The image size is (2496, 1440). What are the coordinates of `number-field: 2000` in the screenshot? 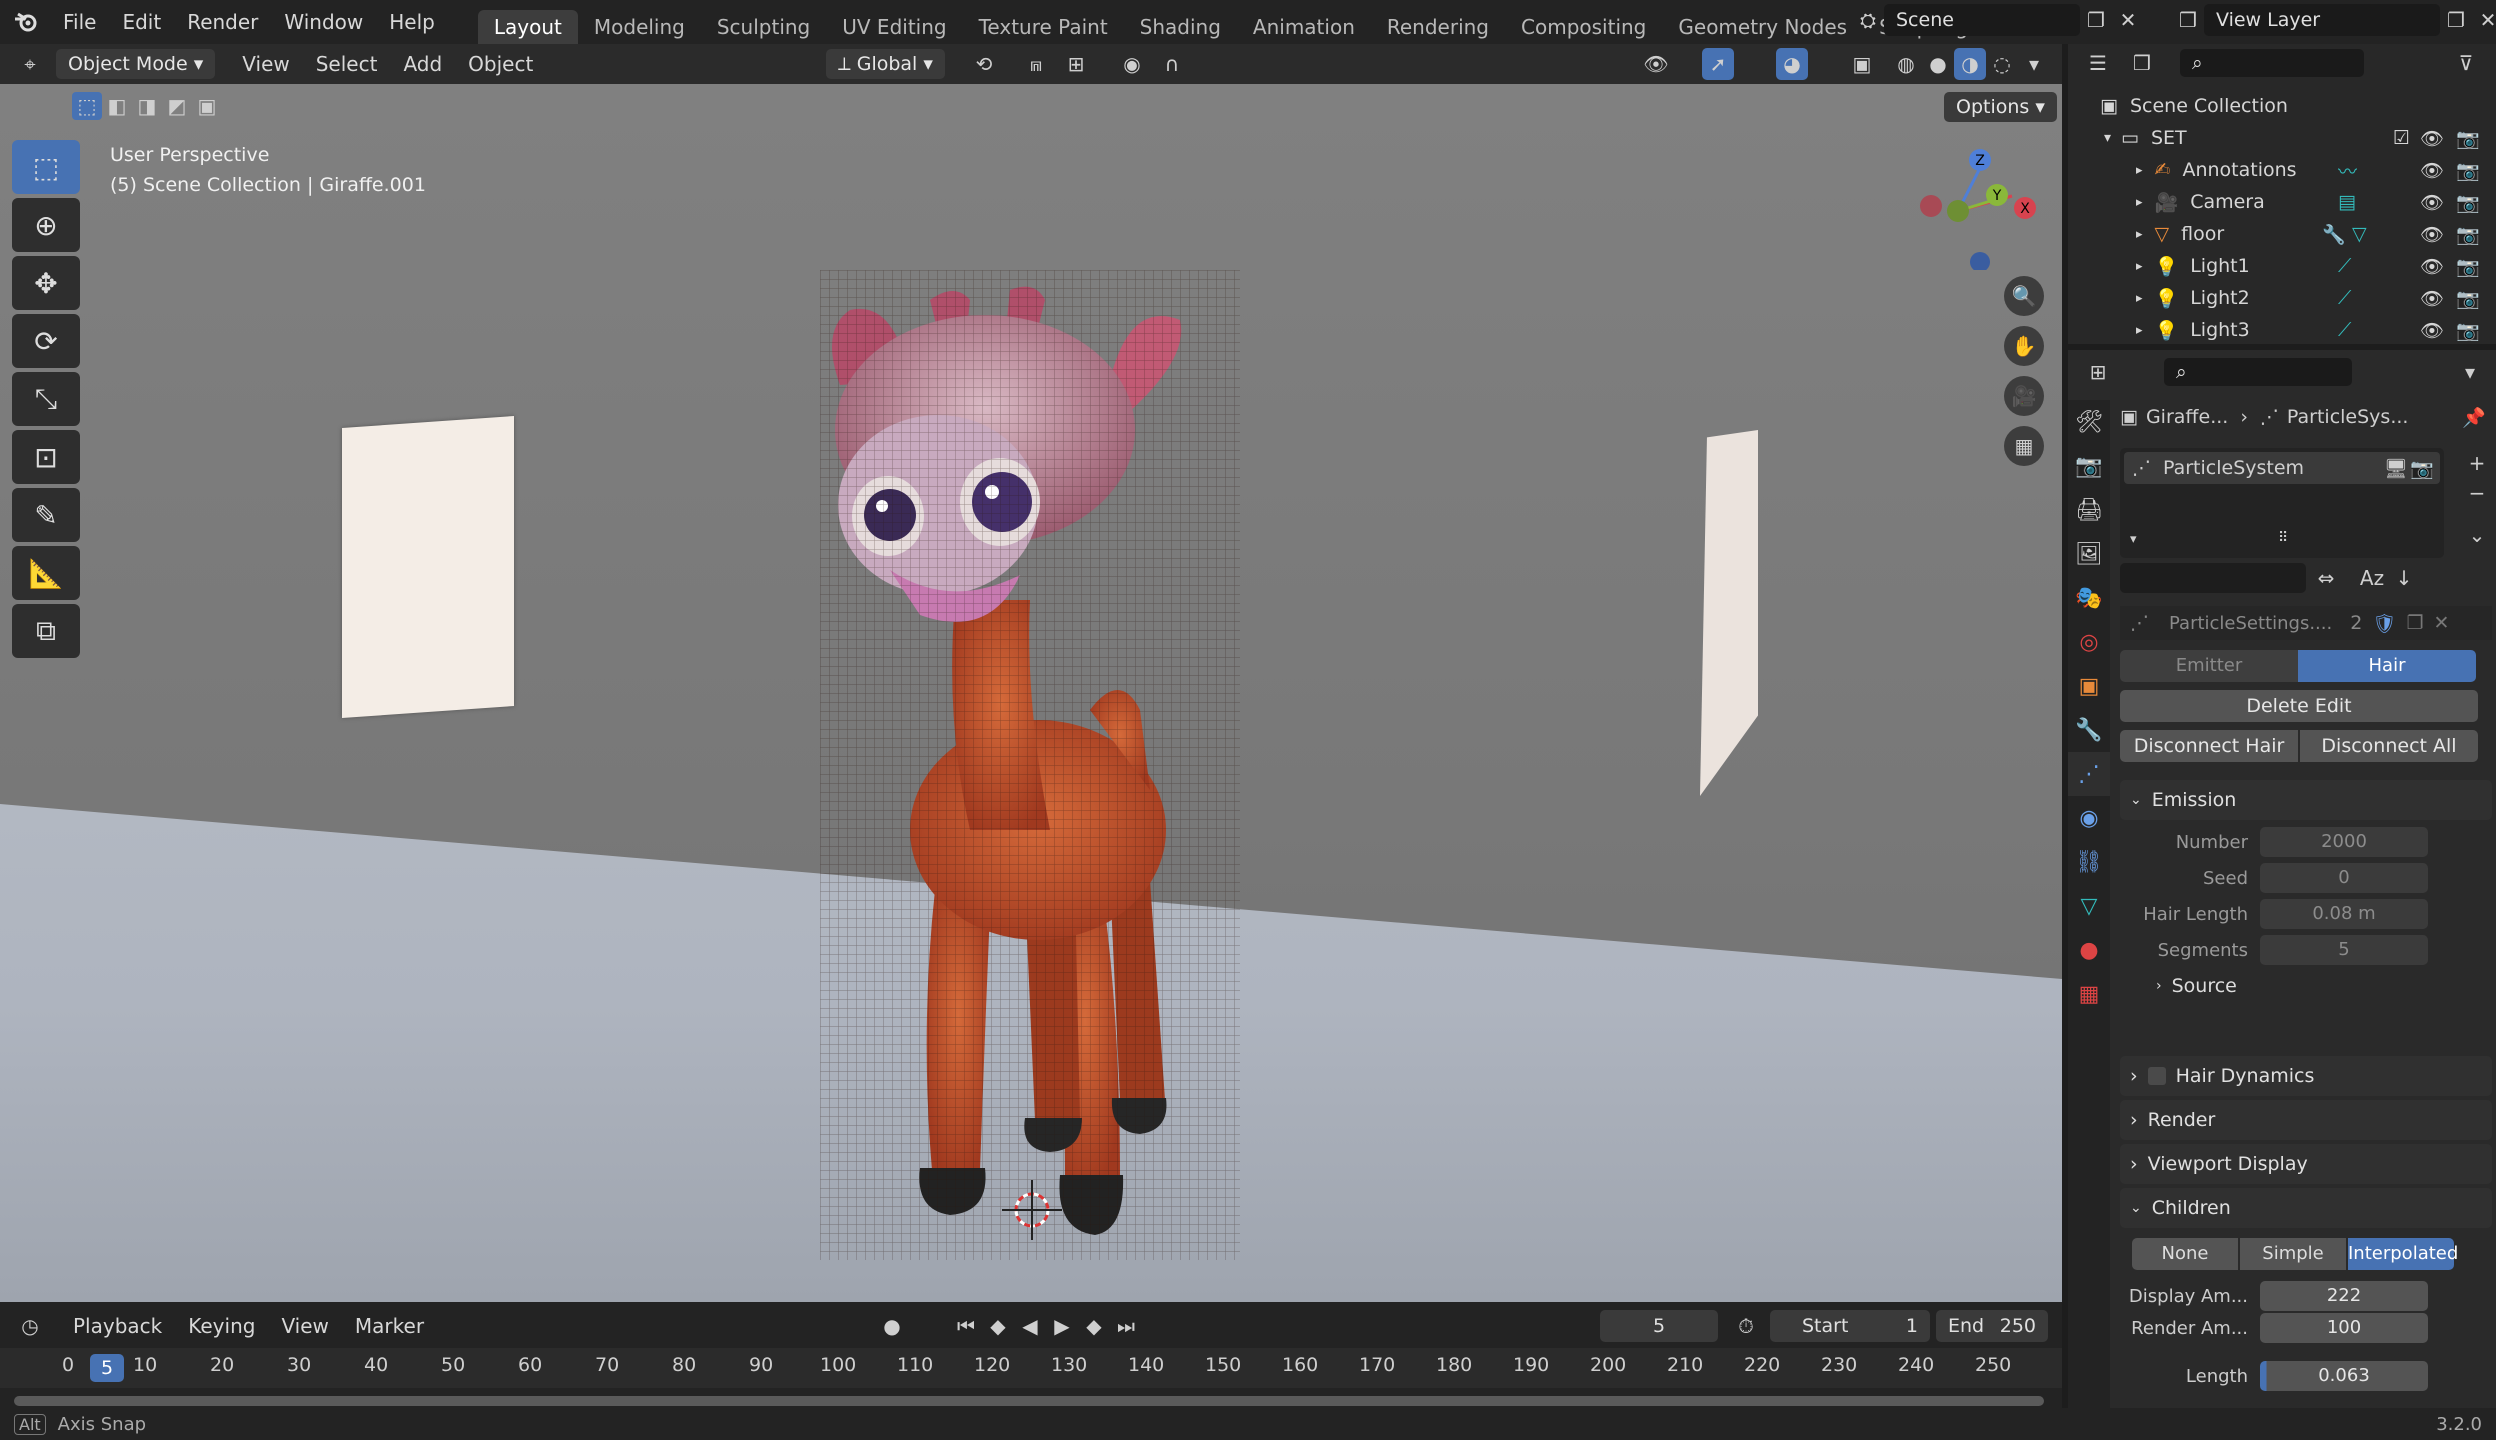 It's located at (2344, 842).